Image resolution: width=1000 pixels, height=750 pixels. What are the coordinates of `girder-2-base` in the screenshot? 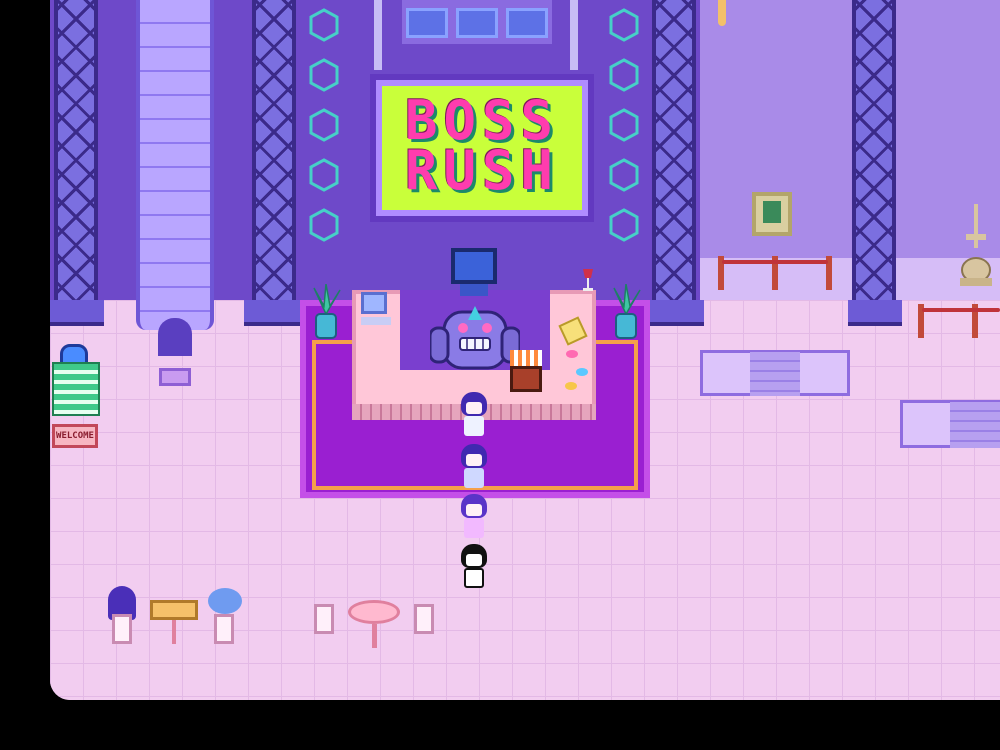 It's located at (274, 313).